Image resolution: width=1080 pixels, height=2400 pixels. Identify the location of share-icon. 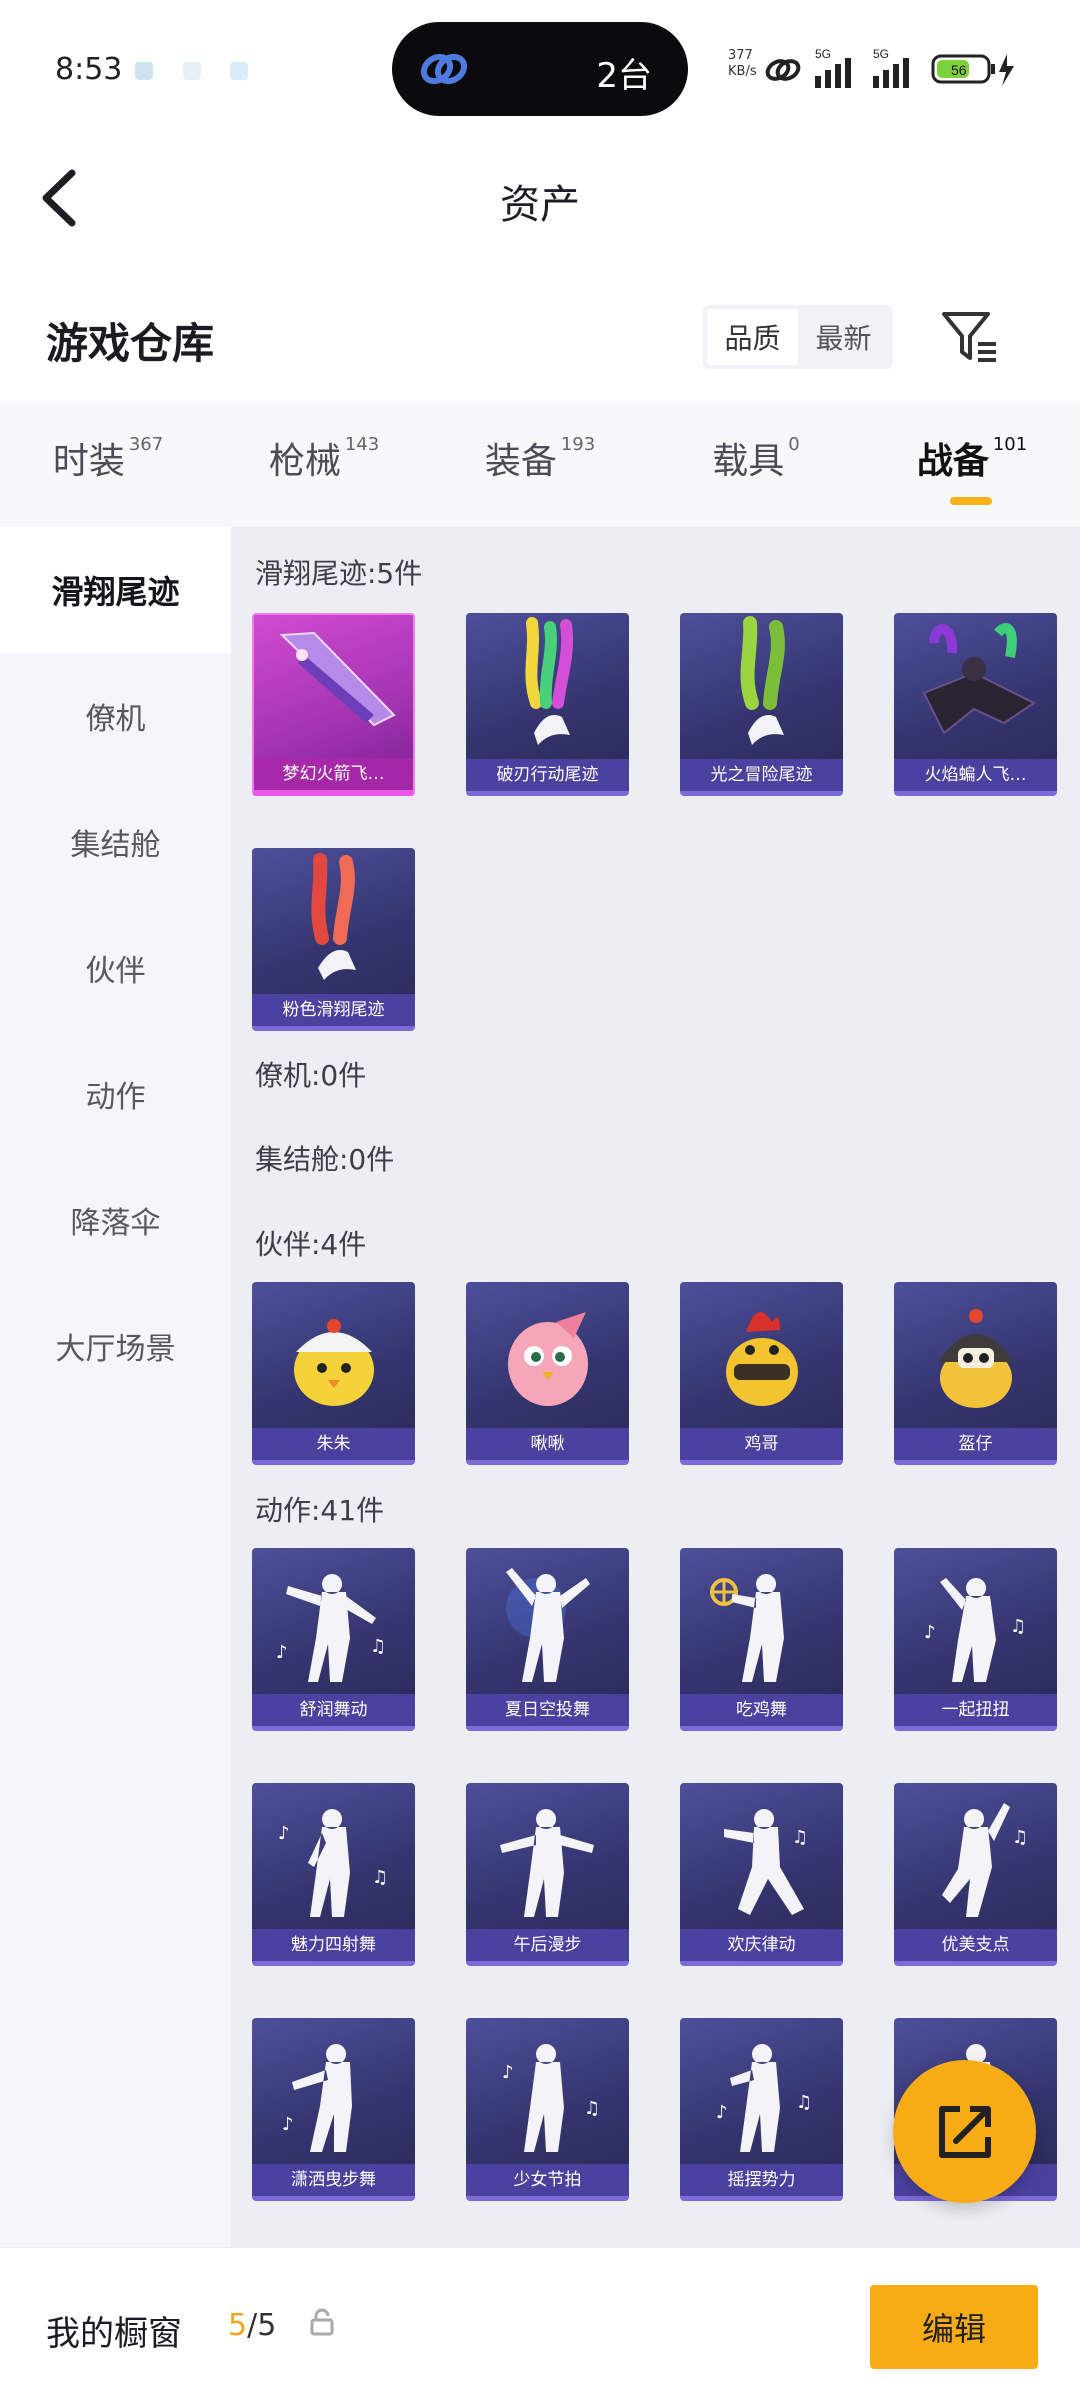
(964, 2131).